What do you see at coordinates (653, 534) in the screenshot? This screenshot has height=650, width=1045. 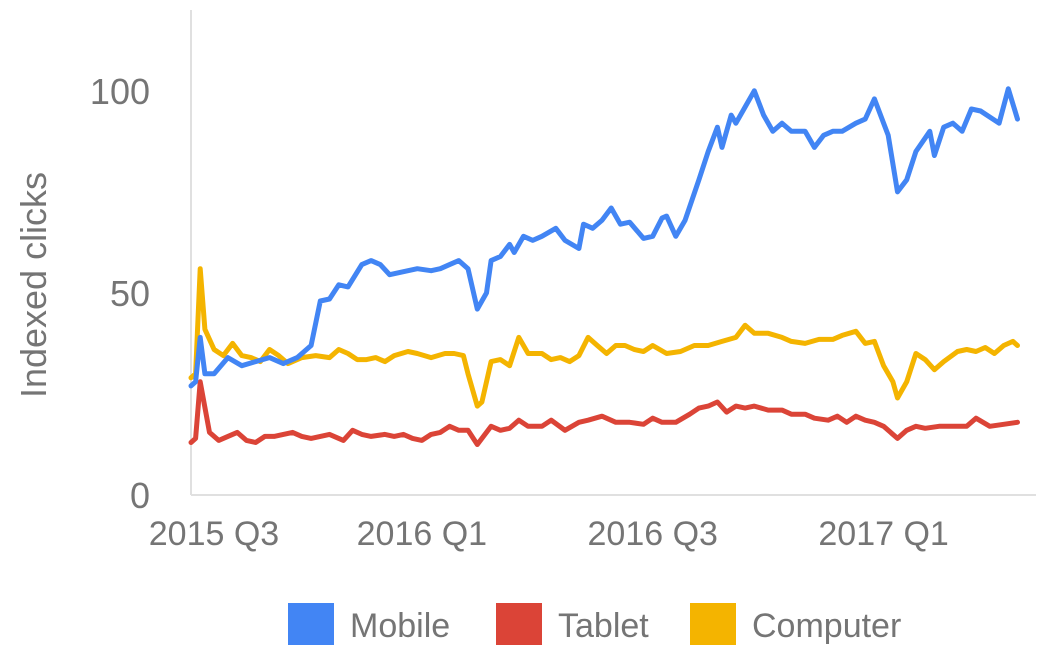 I see `x-tick-label: 2016 Q3` at bounding box center [653, 534].